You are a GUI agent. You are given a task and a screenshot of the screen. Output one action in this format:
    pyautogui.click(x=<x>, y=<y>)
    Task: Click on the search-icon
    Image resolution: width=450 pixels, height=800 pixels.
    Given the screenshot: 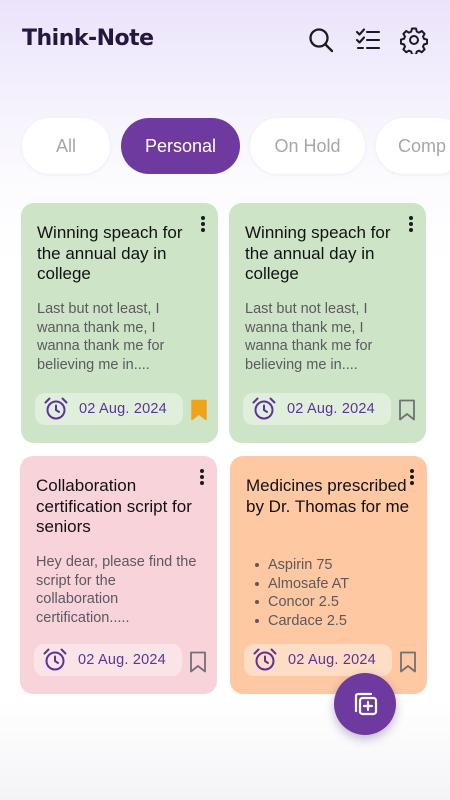 What is the action you would take?
    pyautogui.click(x=321, y=40)
    